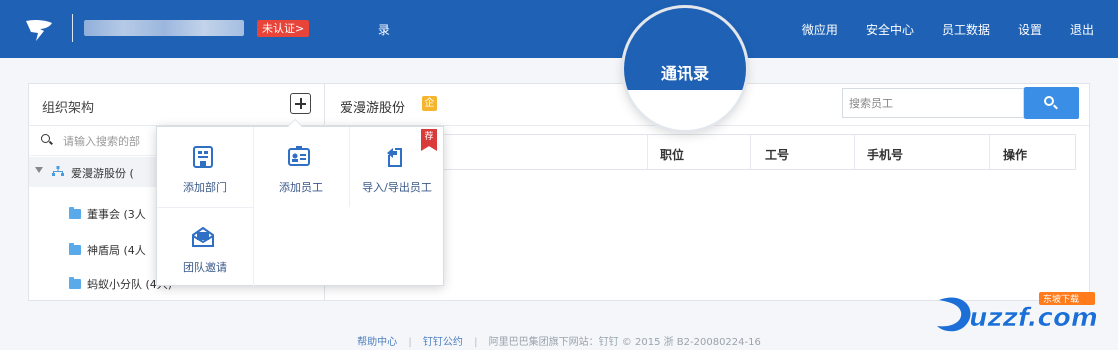 Image resolution: width=1118 pixels, height=350 pixels. Describe the element at coordinates (299, 156) in the screenshot. I see `add-employee-icon` at that location.